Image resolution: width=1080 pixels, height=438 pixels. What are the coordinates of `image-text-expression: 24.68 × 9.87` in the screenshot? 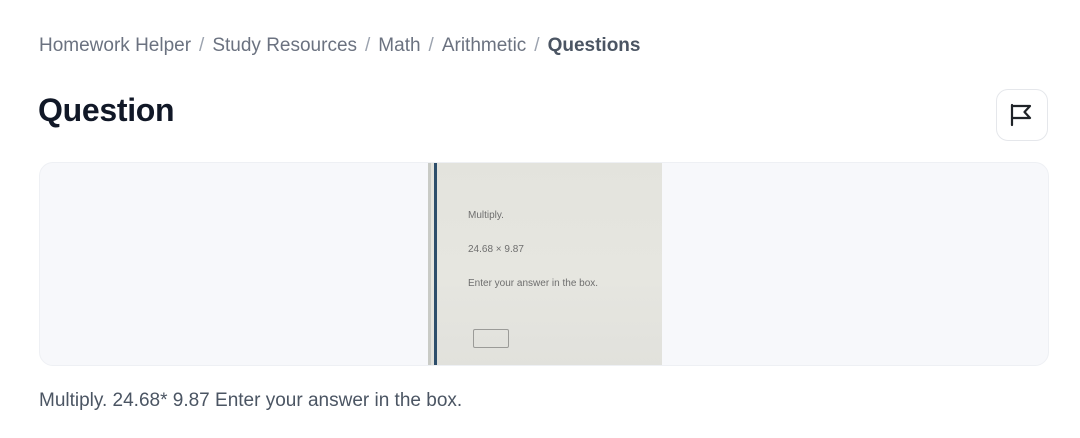 It's located at (496, 249).